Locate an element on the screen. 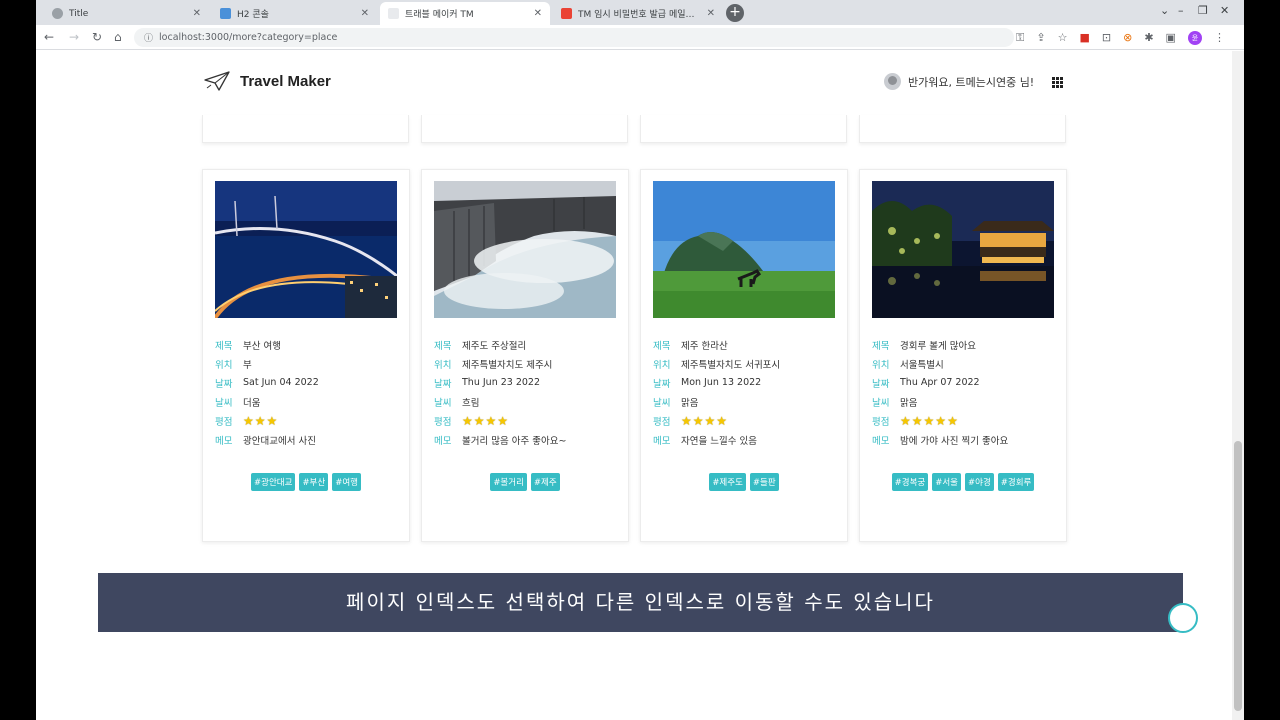  scroll-to-top-button is located at coordinates (1183, 618).